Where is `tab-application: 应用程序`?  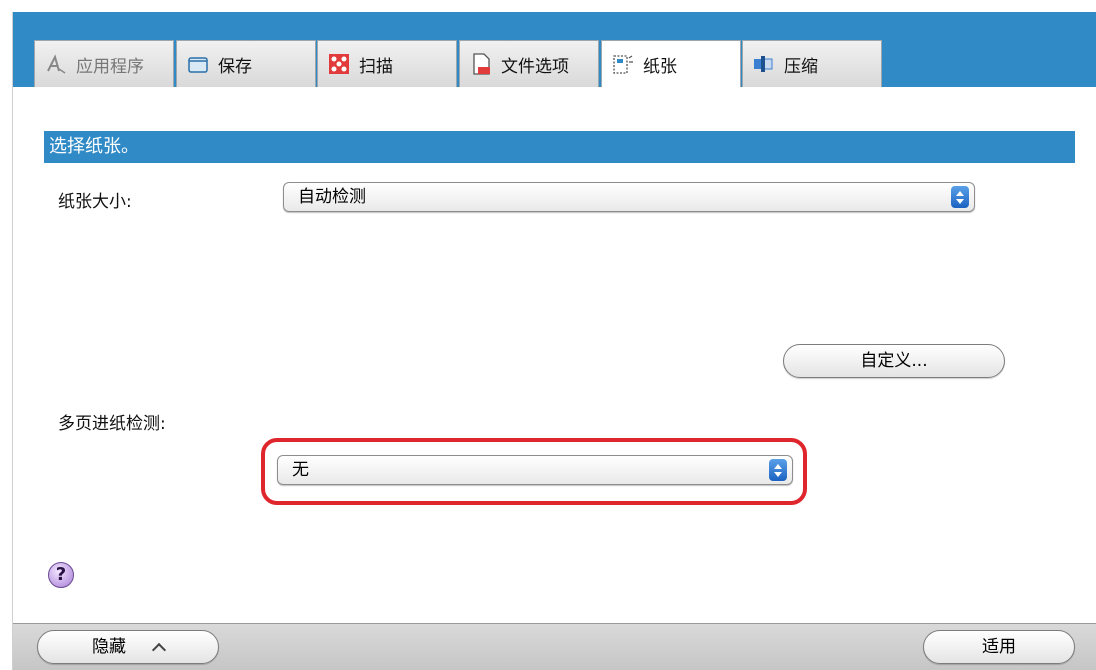
tab-application: 应用程序 is located at coordinates (104, 63).